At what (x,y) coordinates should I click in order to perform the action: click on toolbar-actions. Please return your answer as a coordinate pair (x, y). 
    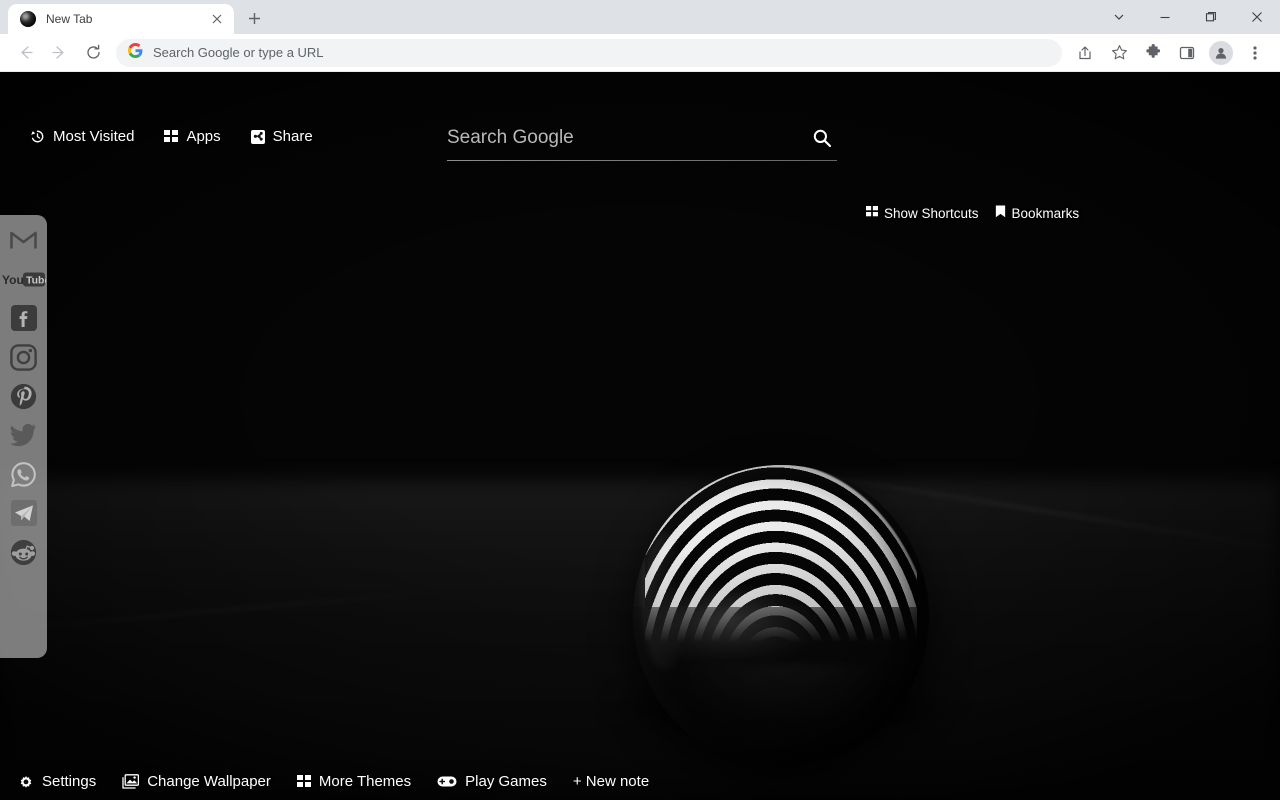
    Looking at the image, I should click on (1170, 53).